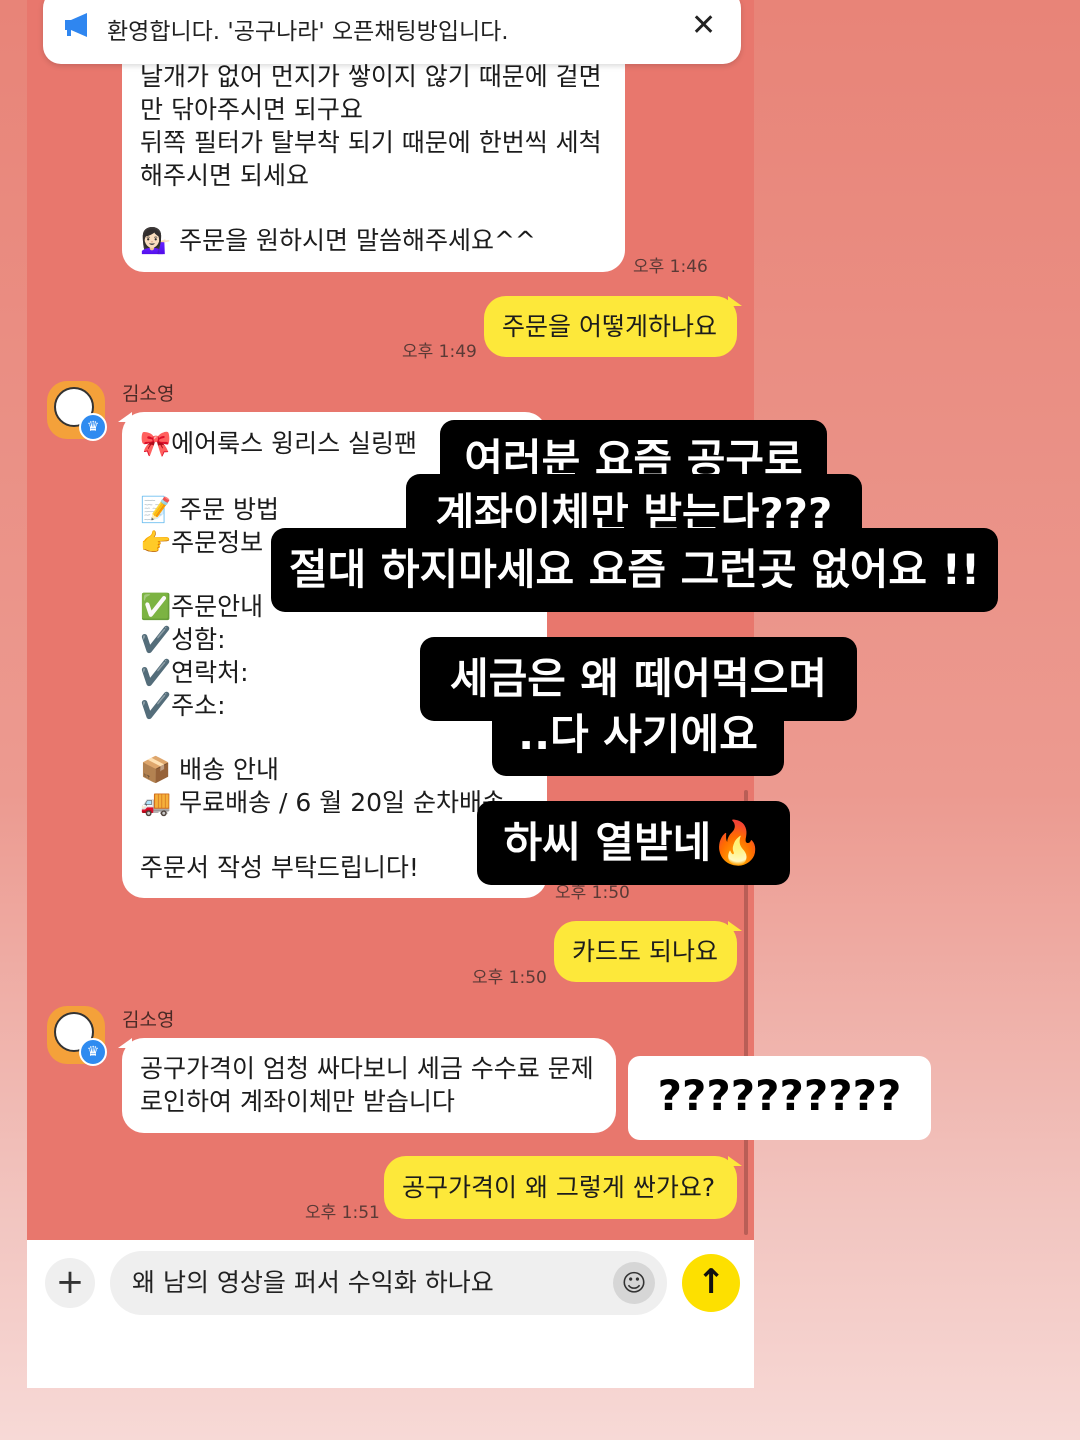  I want to click on question-marks-caption: ??????????, so click(779, 1098).